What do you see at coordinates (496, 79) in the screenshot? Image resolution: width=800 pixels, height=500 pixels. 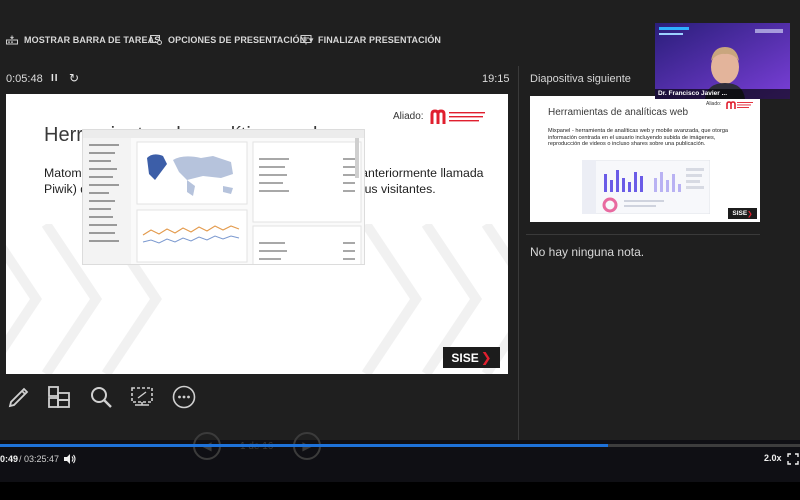 I see `current-clock: 19:15` at bounding box center [496, 79].